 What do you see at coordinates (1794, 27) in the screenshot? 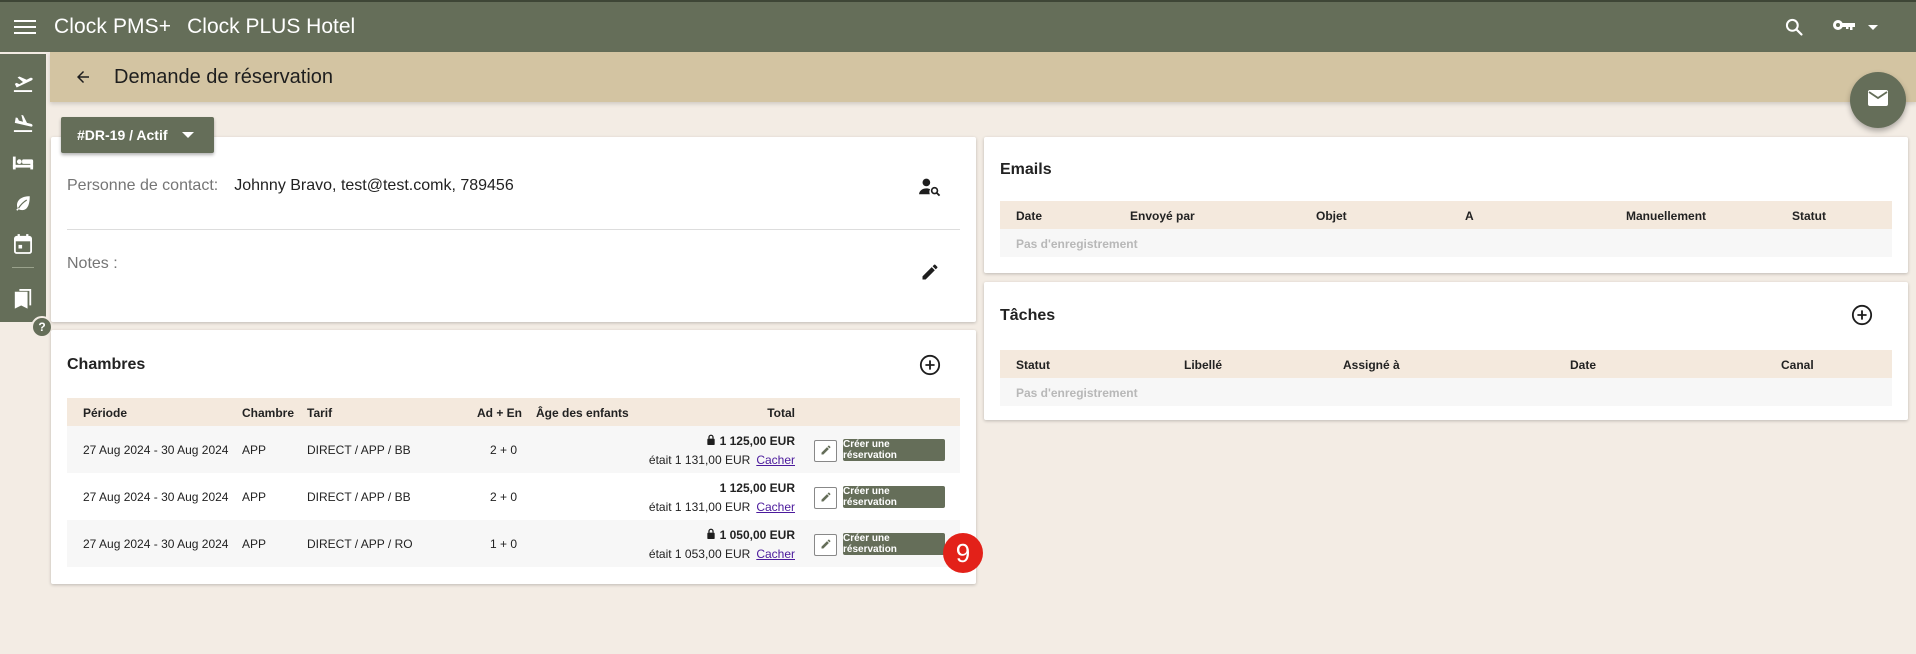
I see `search-icon` at bounding box center [1794, 27].